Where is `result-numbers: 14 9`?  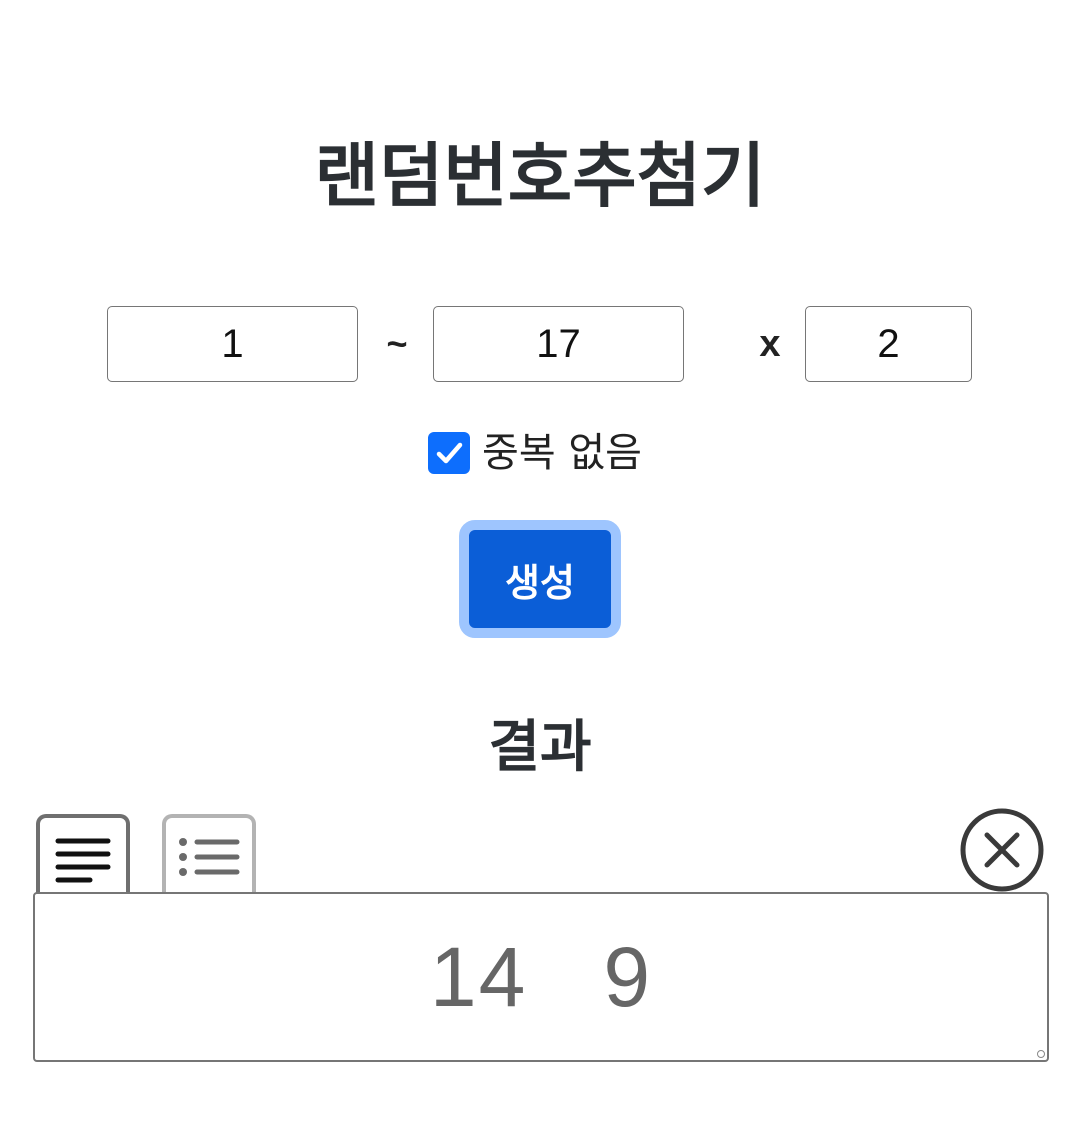
result-numbers: 14 9 is located at coordinates (541, 976).